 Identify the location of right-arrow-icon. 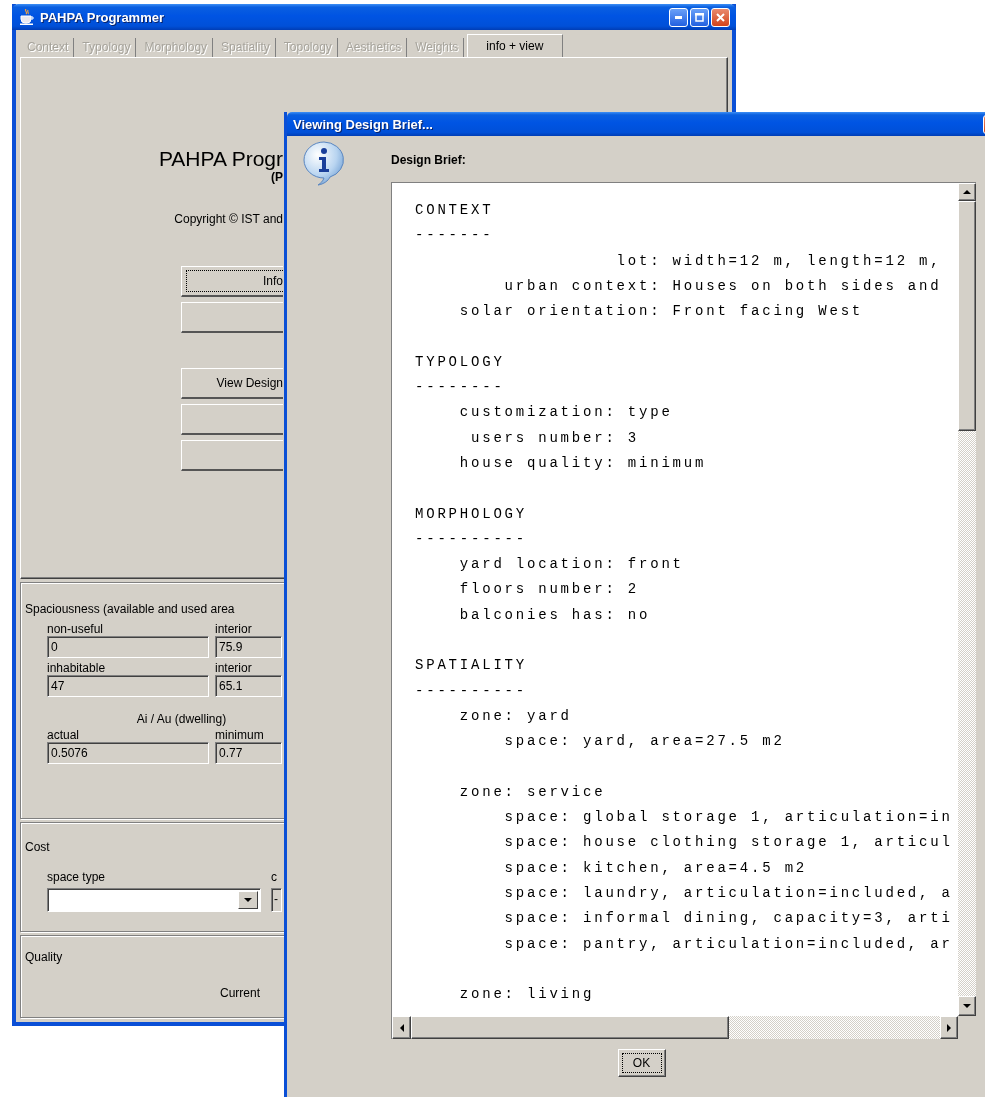
(949, 1027).